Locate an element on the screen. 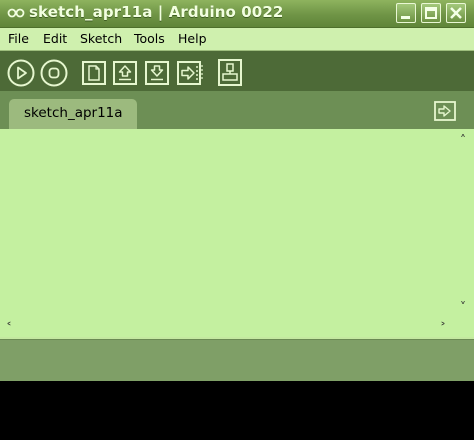 This screenshot has width=474, height=440. maximize-icon is located at coordinates (431, 13).